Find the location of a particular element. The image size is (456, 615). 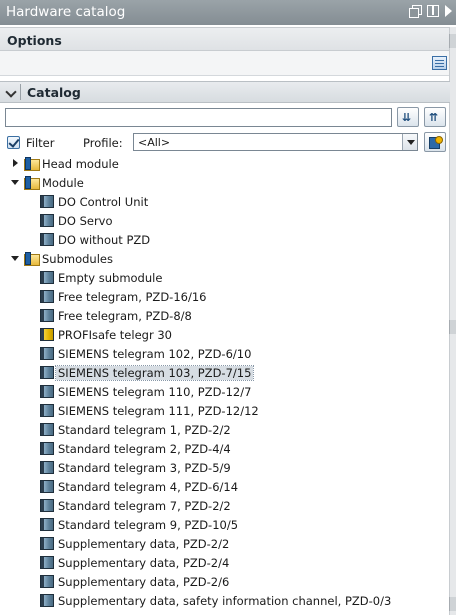

tree-item-label: Submodules is located at coordinates (77, 259).